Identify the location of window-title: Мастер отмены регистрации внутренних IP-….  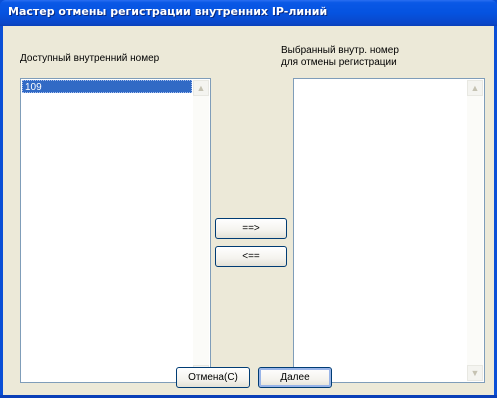
(168, 11).